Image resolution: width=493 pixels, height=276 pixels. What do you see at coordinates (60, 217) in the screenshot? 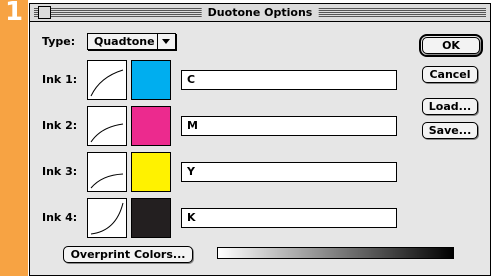
I see `ink-4-label: Ink 4:` at bounding box center [60, 217].